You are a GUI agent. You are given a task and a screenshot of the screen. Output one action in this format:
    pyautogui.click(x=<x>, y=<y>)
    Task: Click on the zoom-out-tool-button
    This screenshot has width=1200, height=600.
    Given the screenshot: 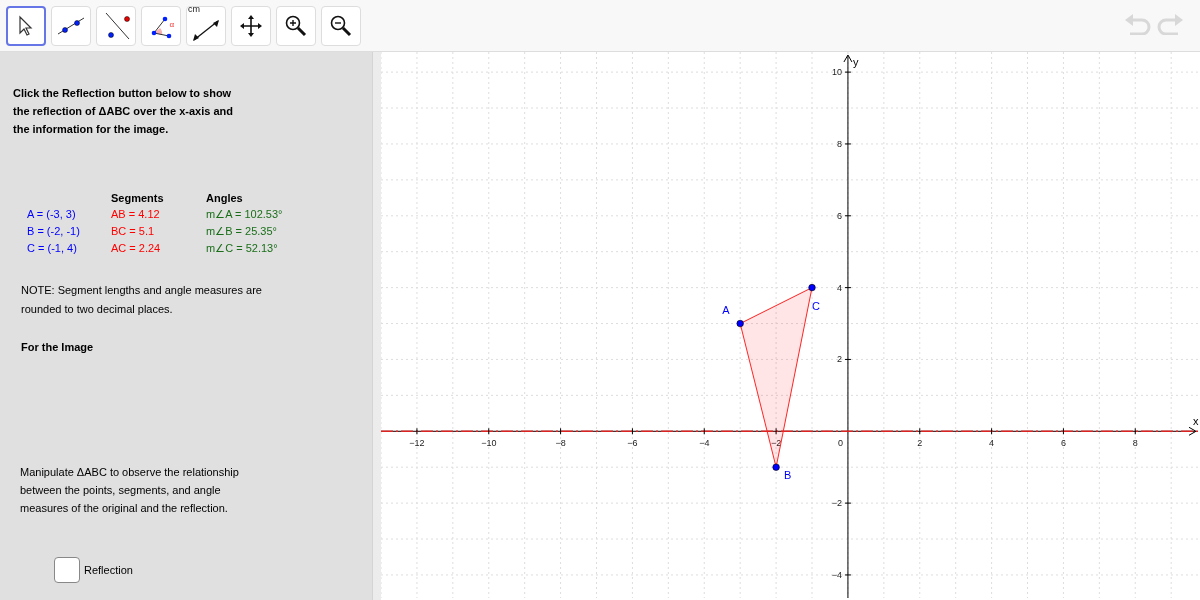 What is the action you would take?
    pyautogui.click(x=341, y=25)
    